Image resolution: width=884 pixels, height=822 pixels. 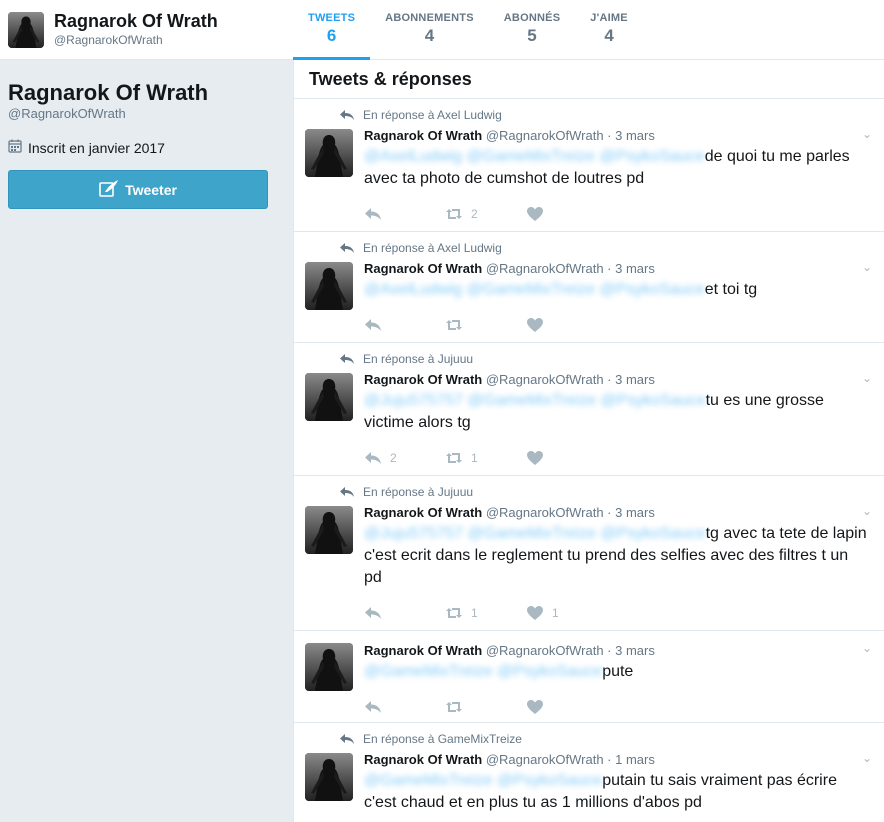 I want to click on reply-context-text: En réponse à GameMixTreize, so click(x=442, y=739).